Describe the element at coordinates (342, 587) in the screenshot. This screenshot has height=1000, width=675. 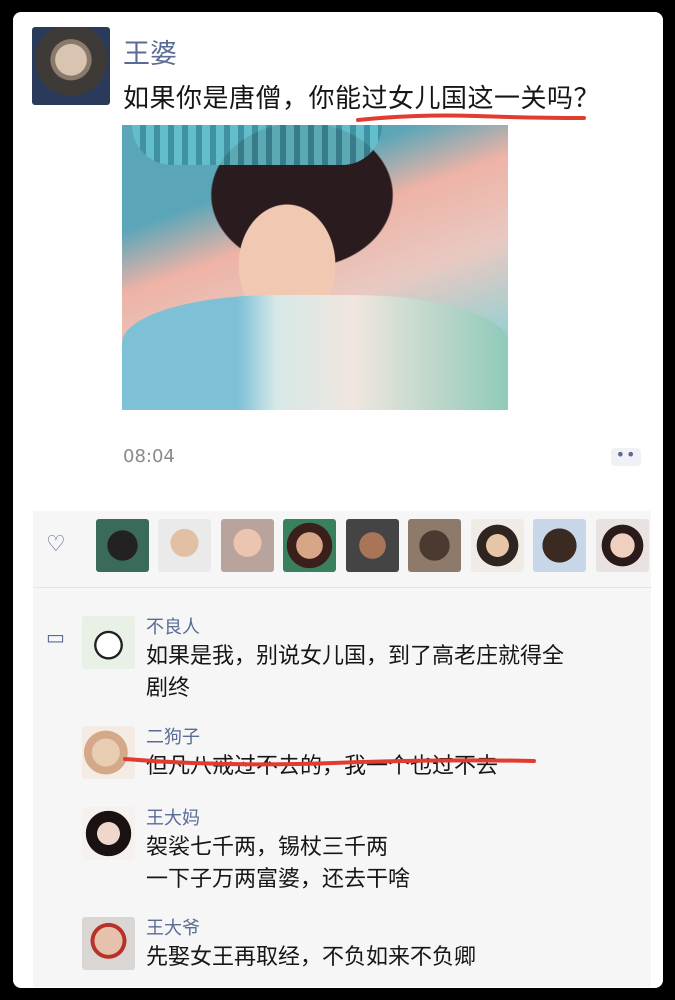
I see `divider` at that location.